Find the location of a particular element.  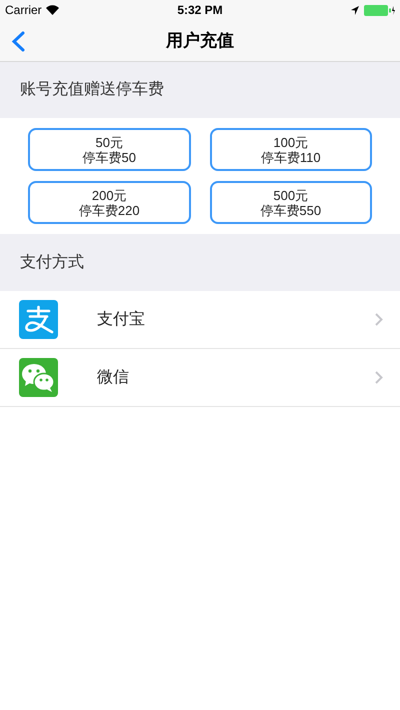

clock-text: 5:32 PM is located at coordinates (200, 10).